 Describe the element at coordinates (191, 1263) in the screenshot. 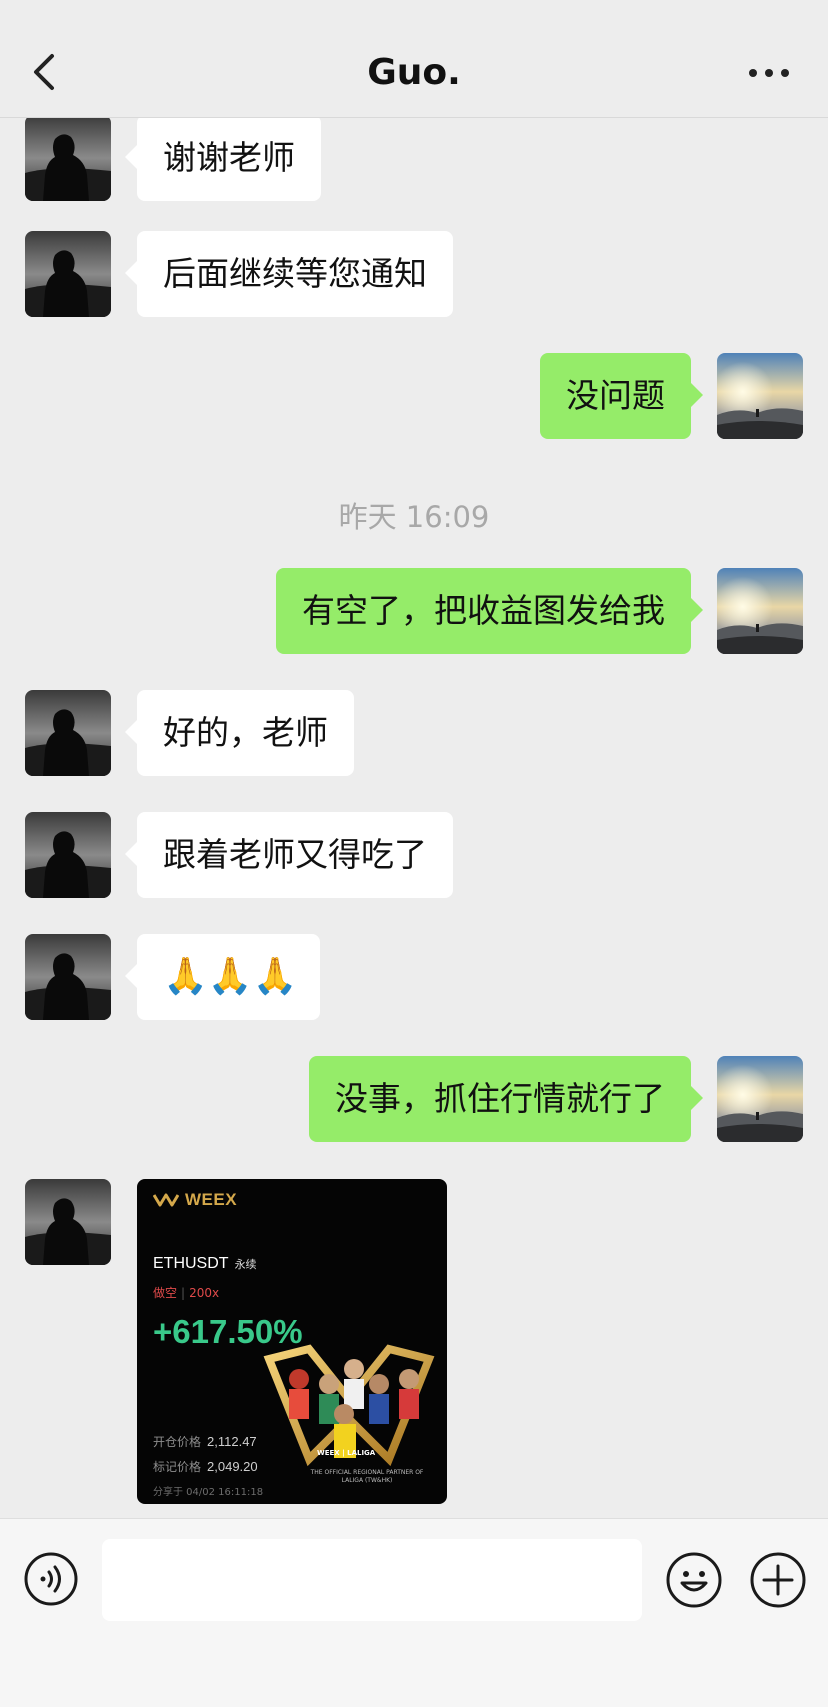

I see `pair-symbol: ETHUSDT` at that location.